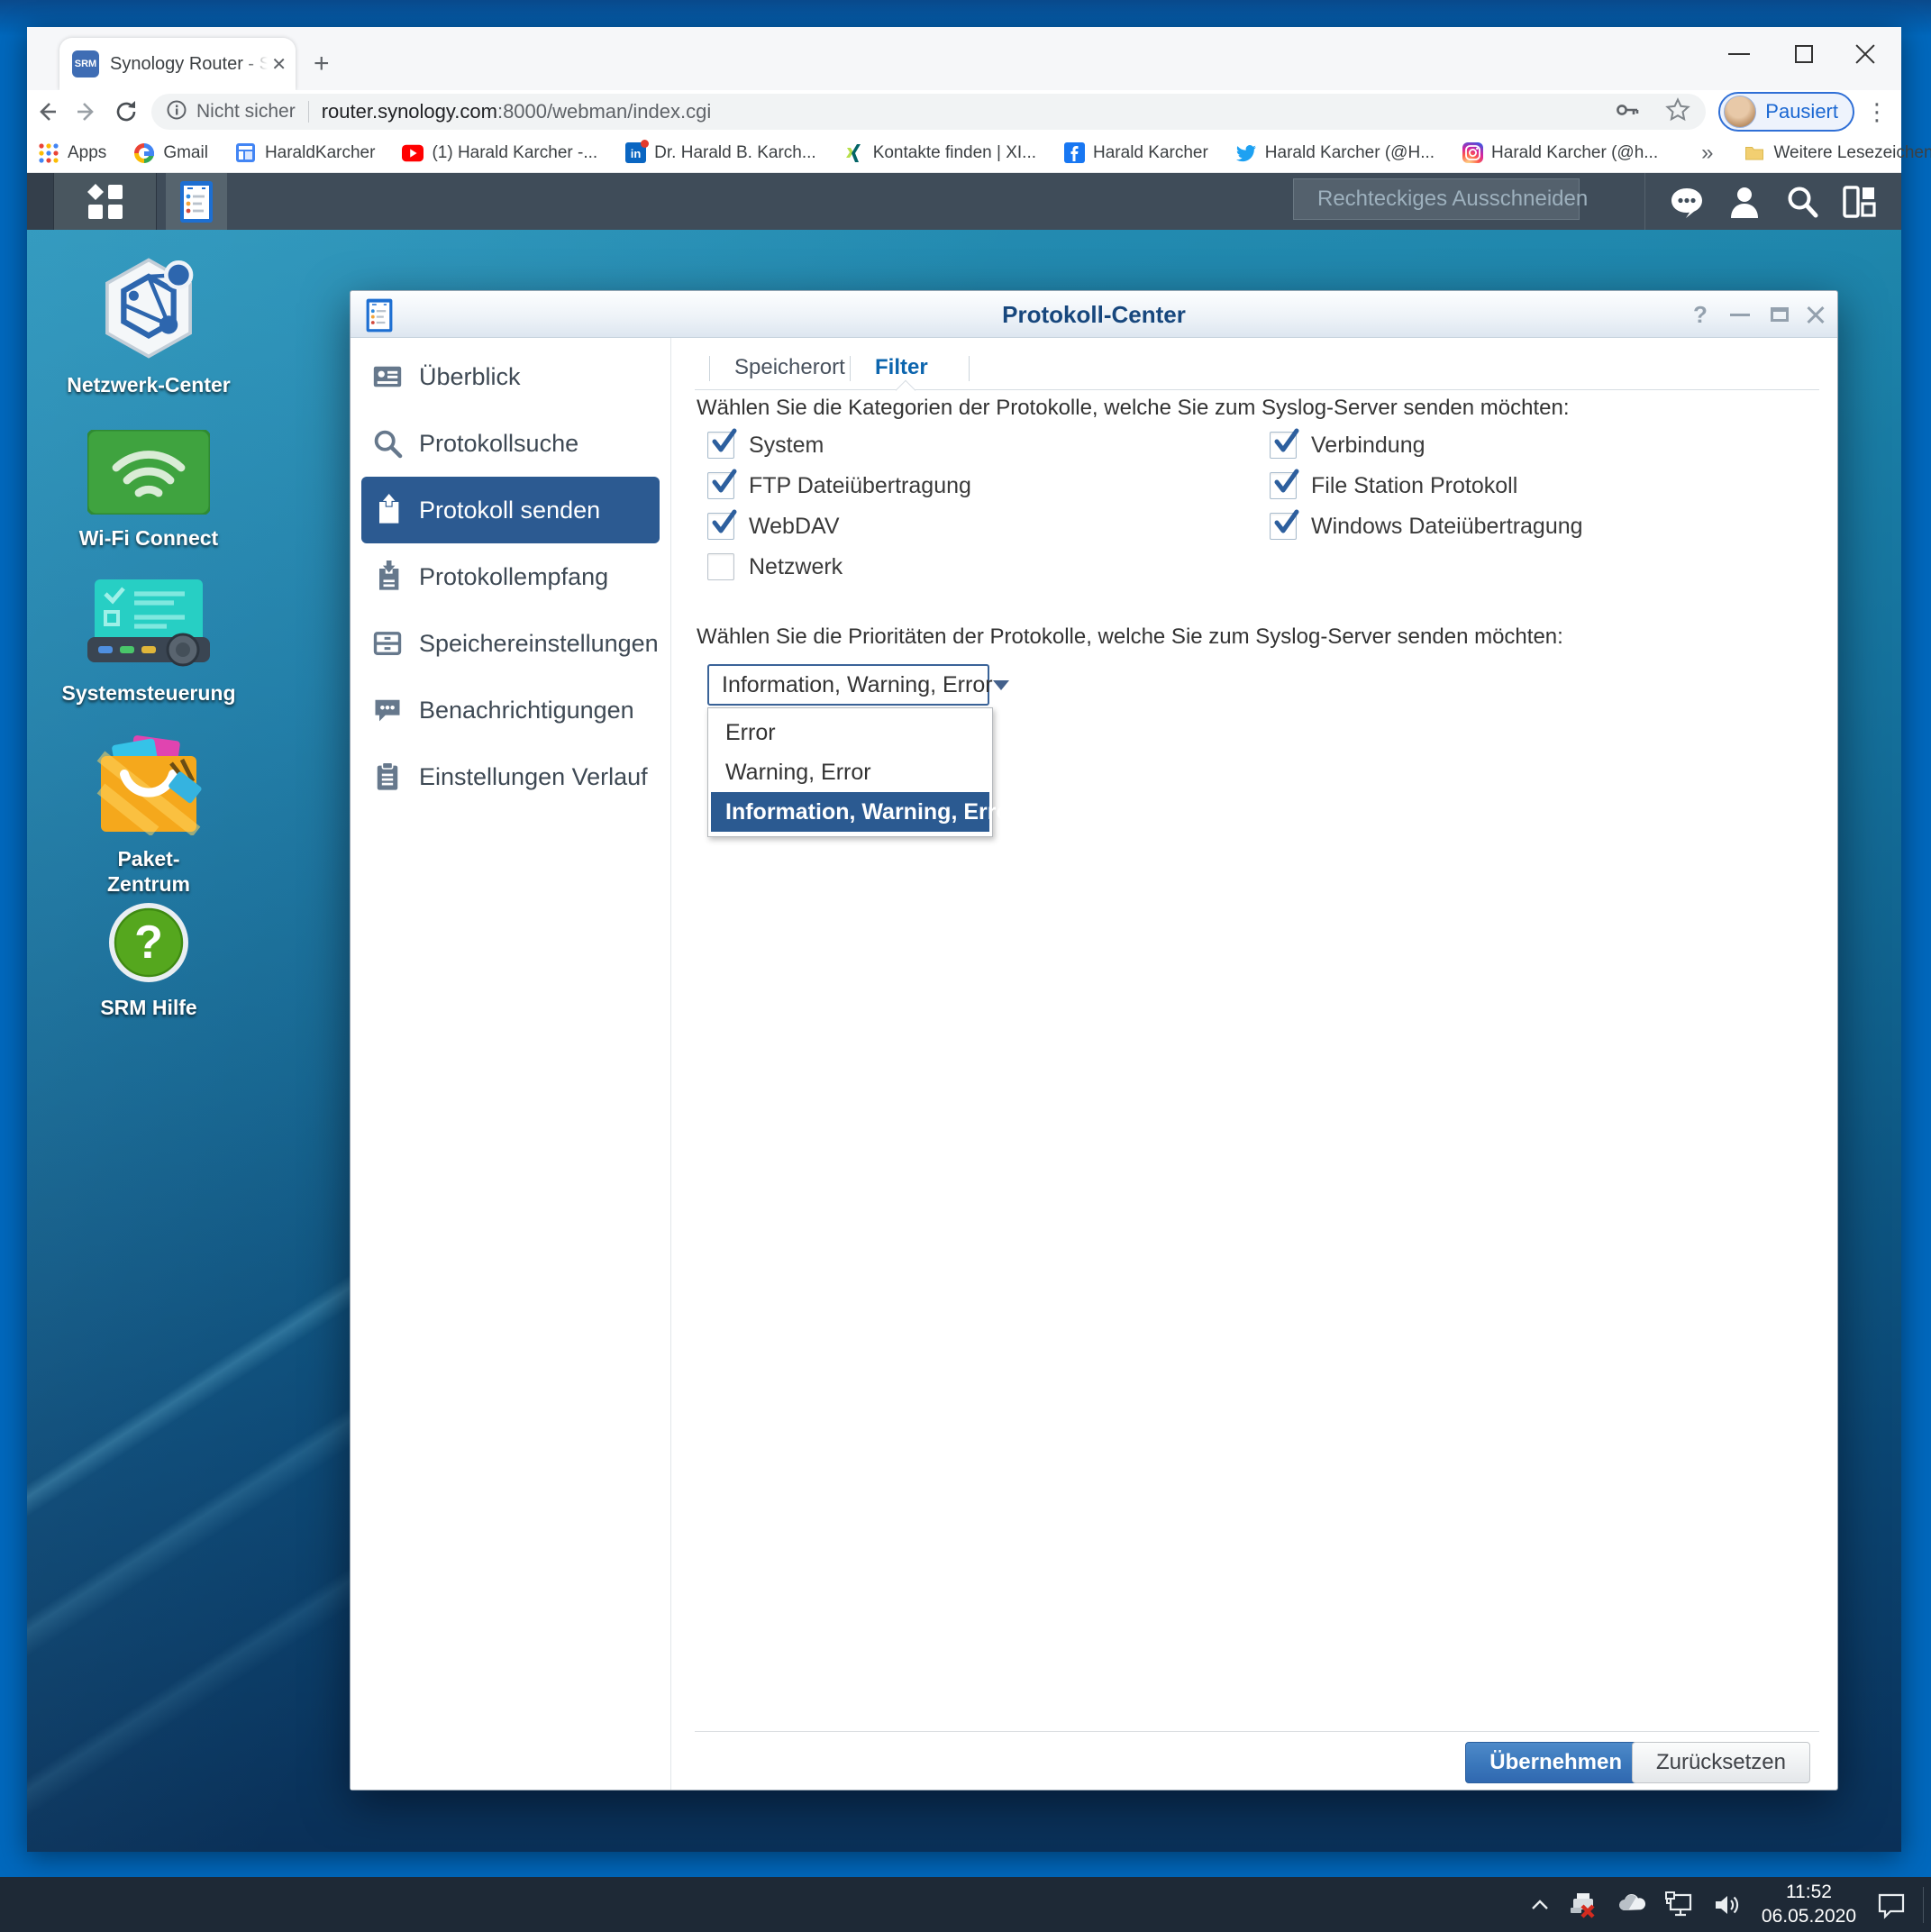 This screenshot has width=1931, height=1932. I want to click on bookmark-item: HaraldKarcher, so click(305, 153).